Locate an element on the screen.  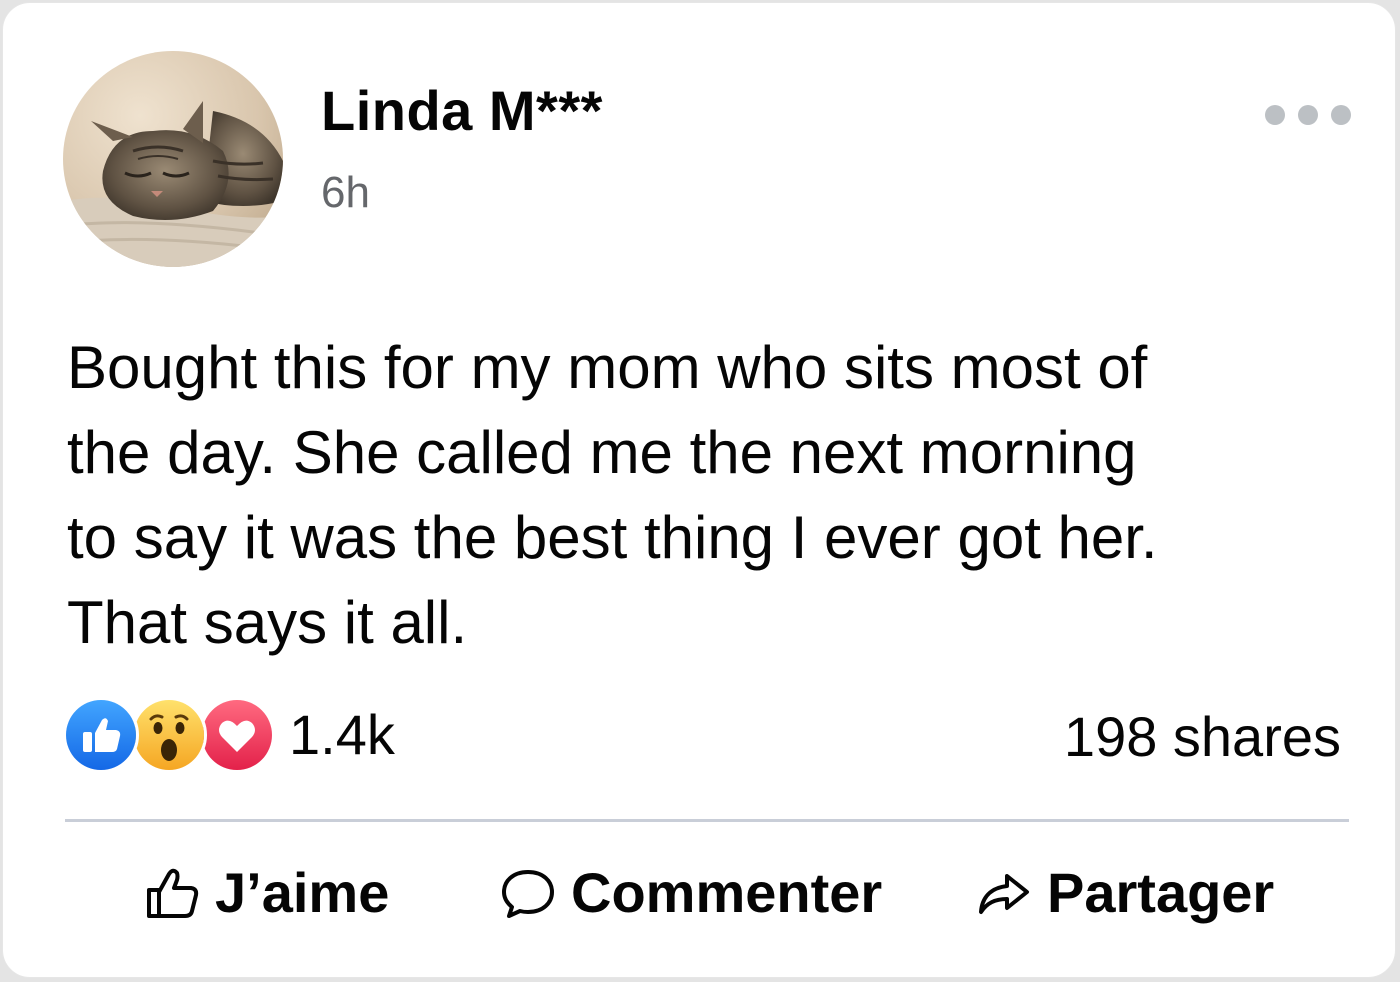
comment-bubble-icon is located at coordinates (528, 893).